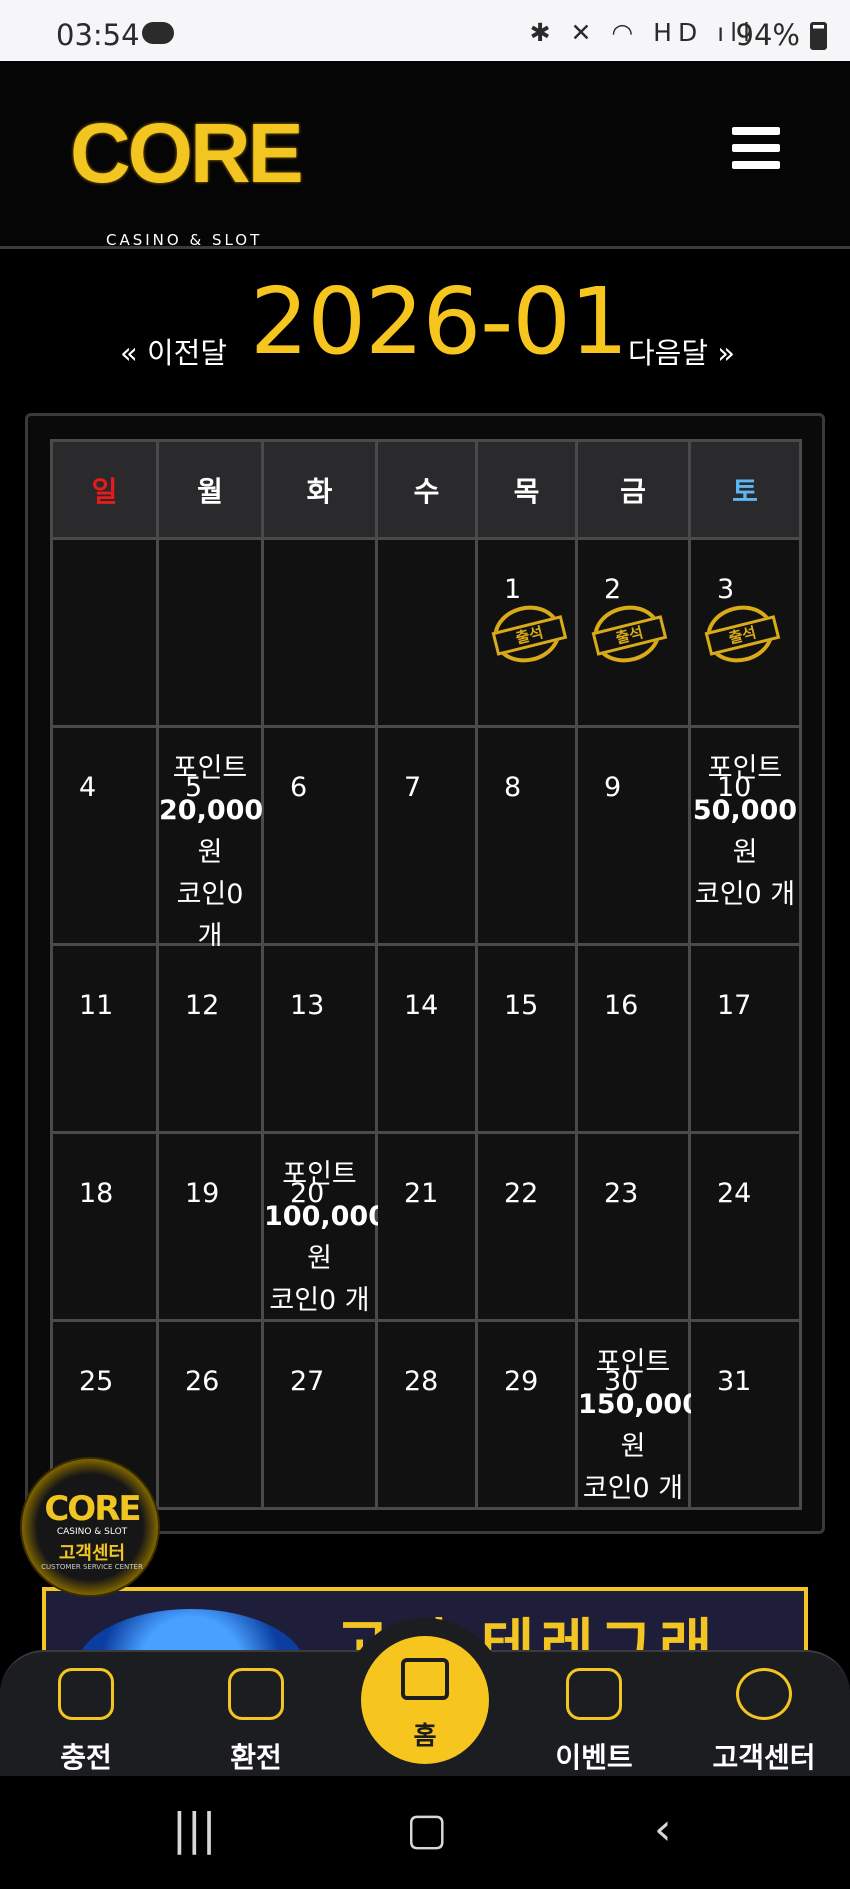 The height and width of the screenshot is (1889, 850). Describe the element at coordinates (325, 1237) in the screenshot. I see `reward-info: 포인트 100,000 원 코인0 개` at that location.